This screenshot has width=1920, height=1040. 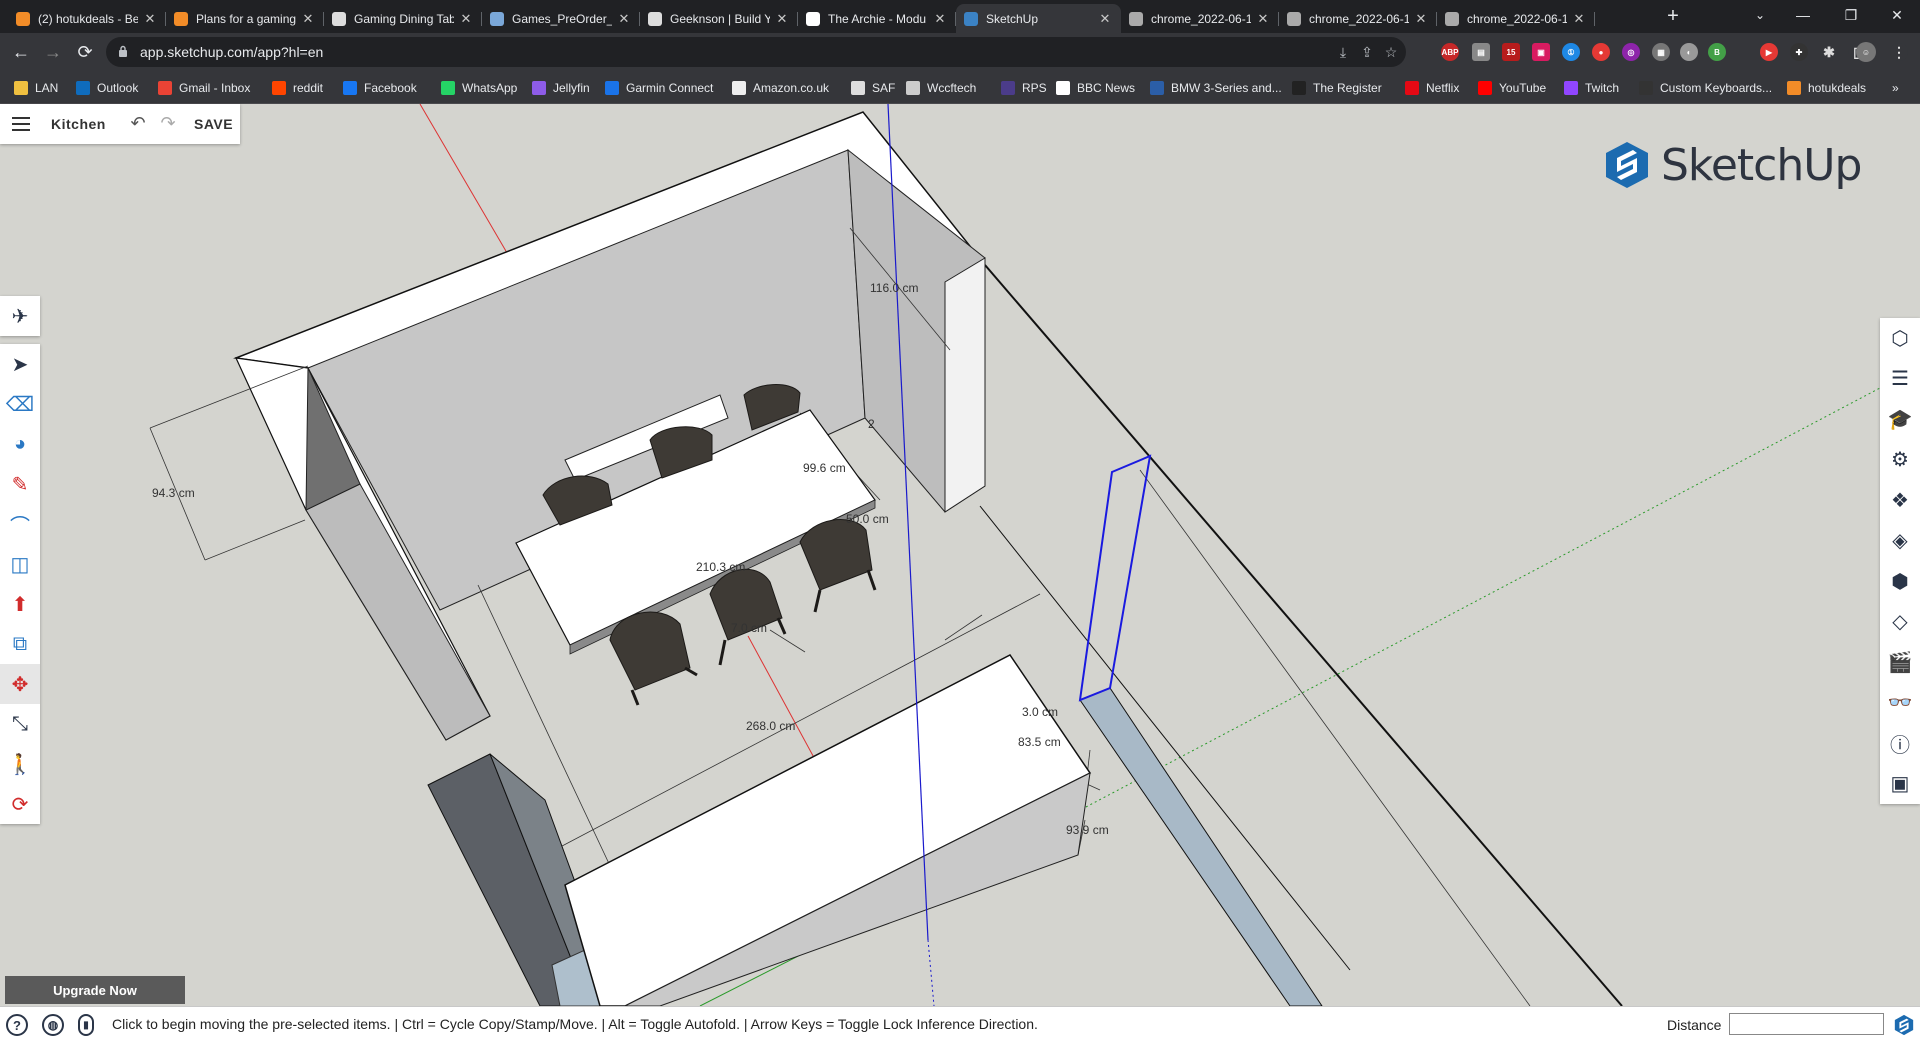 What do you see at coordinates (1541, 52) in the screenshot?
I see `extension-icon: ▣` at bounding box center [1541, 52].